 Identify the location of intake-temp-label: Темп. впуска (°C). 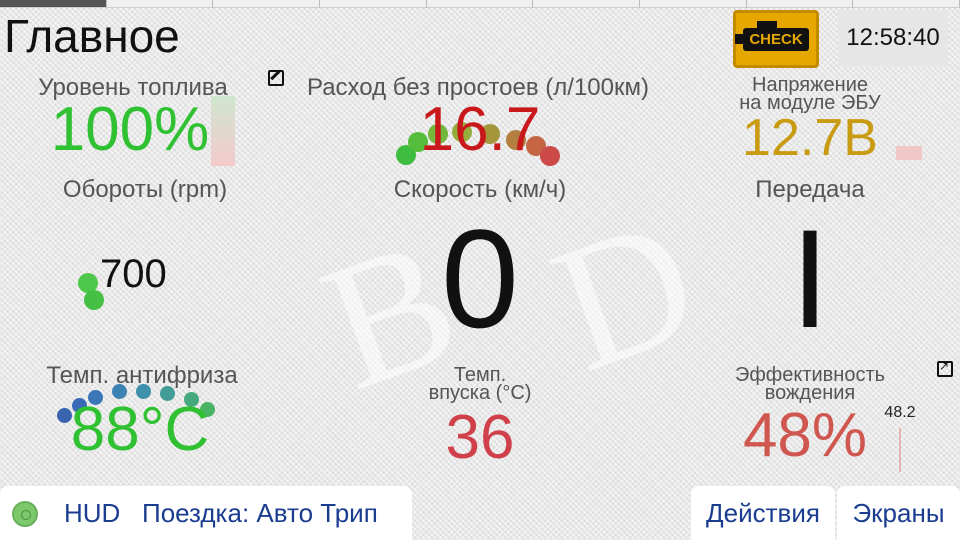
(480, 384).